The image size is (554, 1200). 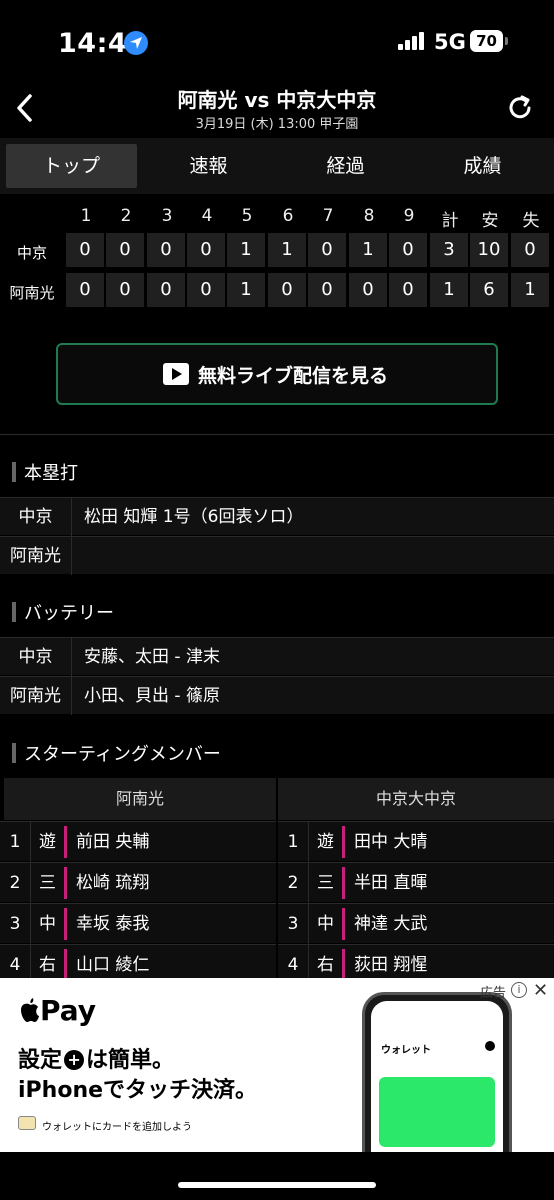 What do you see at coordinates (68, 1010) in the screenshot?
I see `pay-label: Pay` at bounding box center [68, 1010].